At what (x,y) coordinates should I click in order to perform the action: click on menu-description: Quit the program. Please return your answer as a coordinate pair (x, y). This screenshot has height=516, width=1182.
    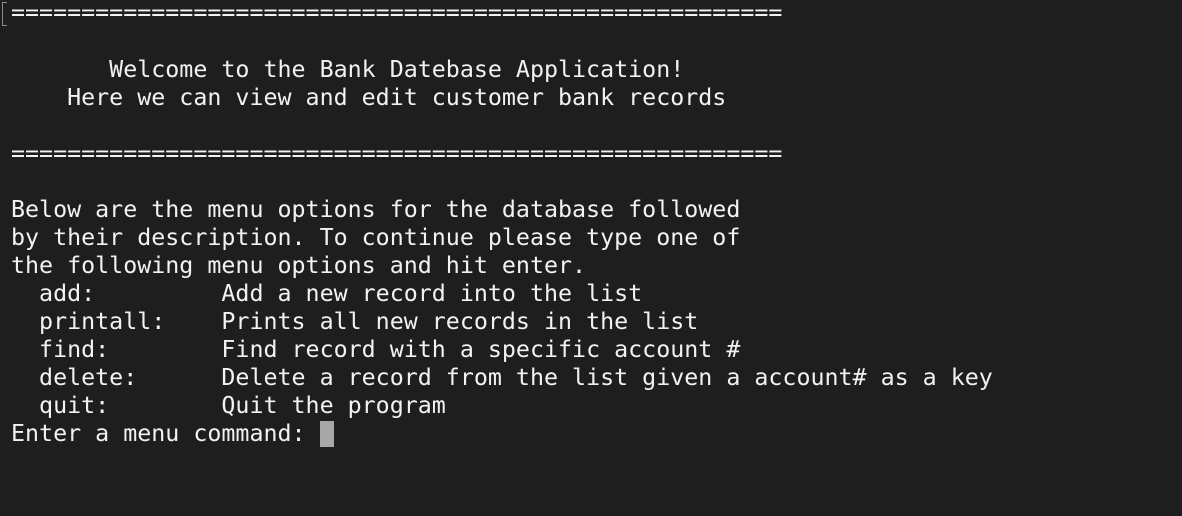
    Looking at the image, I should click on (333, 405).